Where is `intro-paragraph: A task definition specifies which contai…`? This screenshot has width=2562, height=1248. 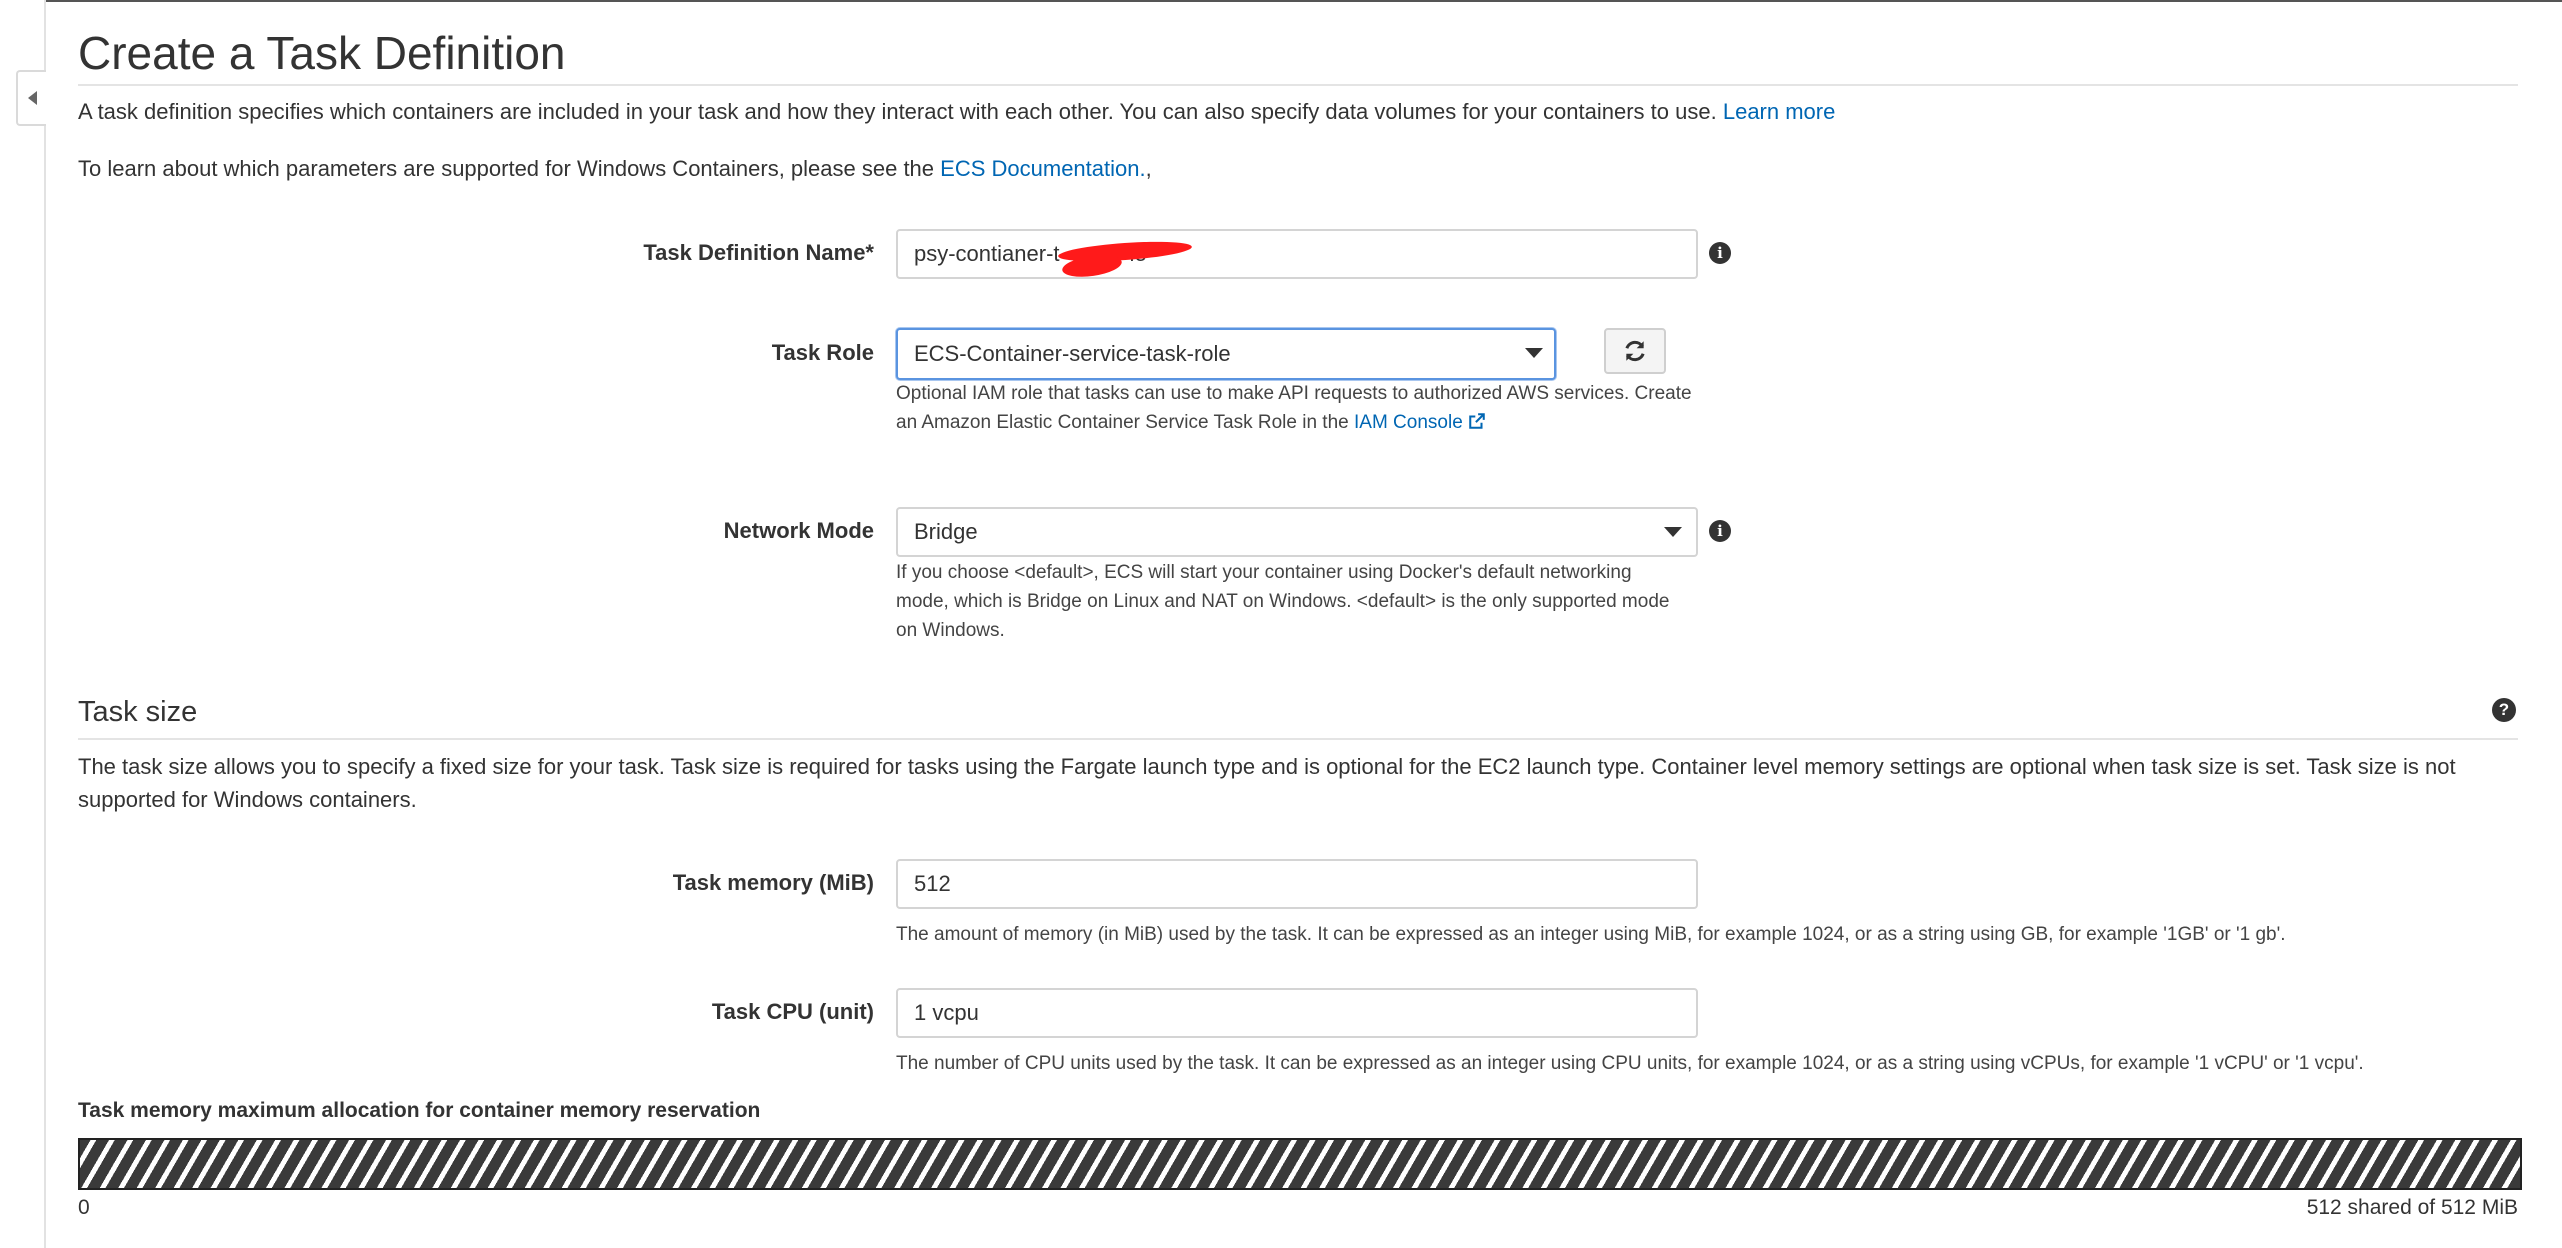 intro-paragraph: A task definition specifies which contai… is located at coordinates (956, 112).